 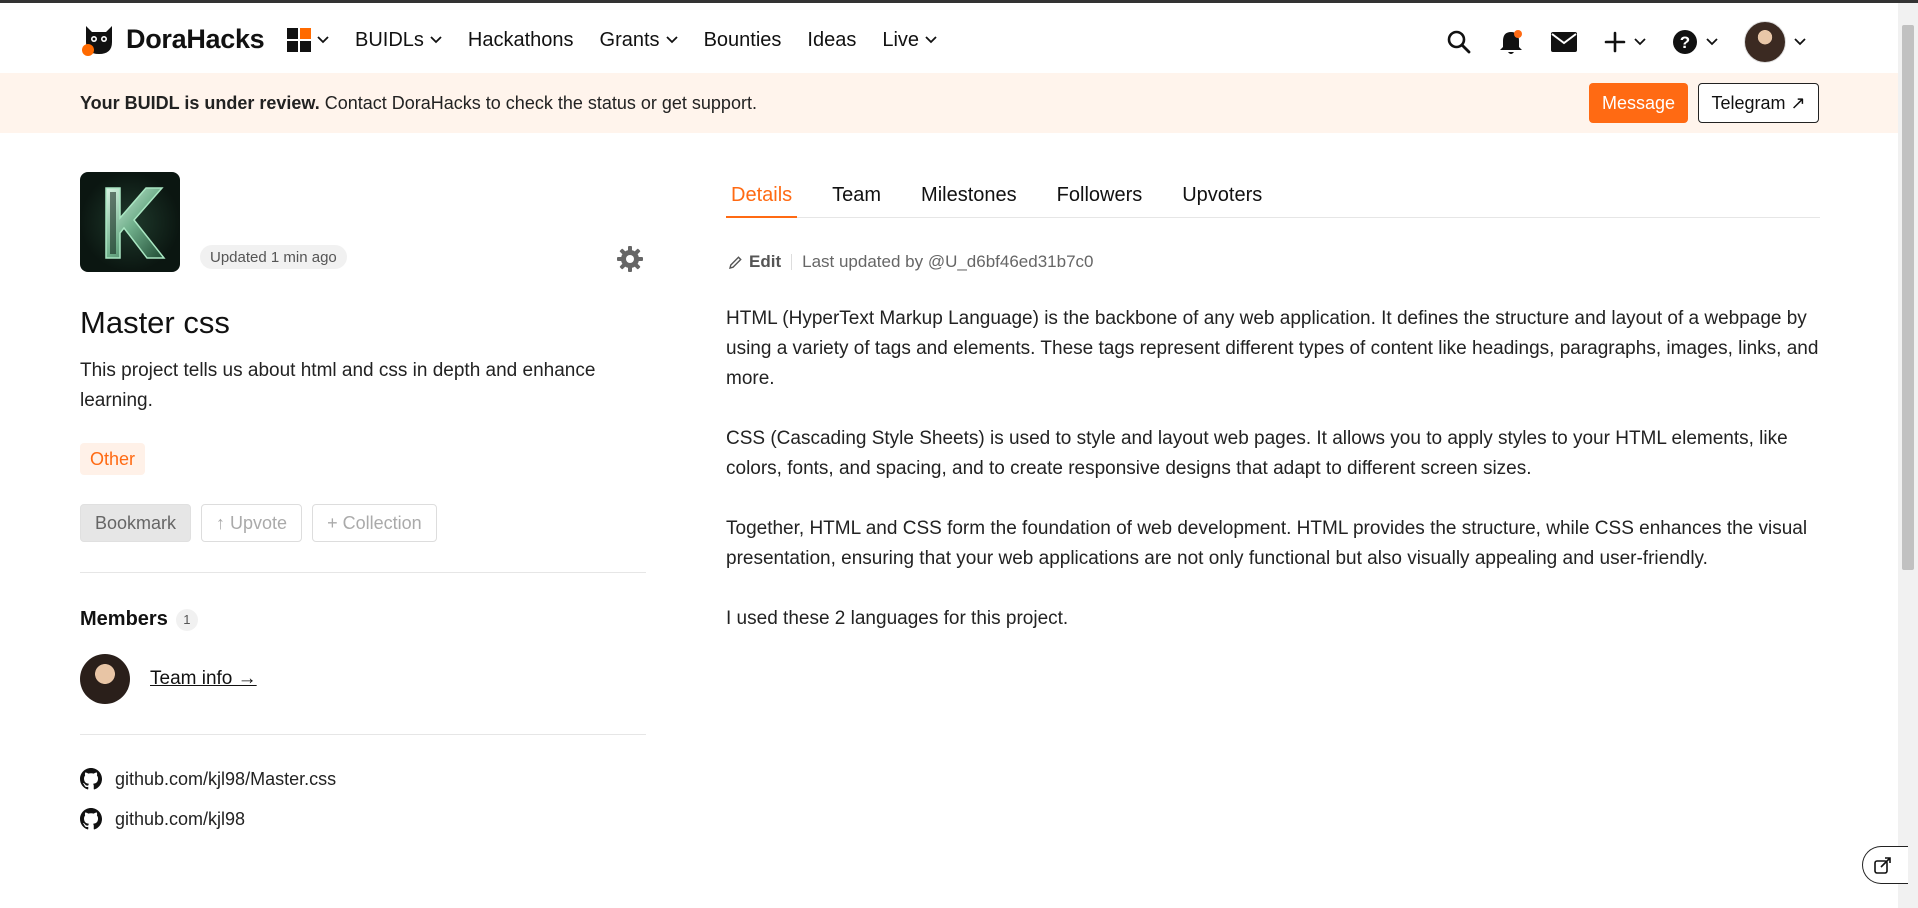 I want to click on help-menu-button: ?, so click(x=1695, y=42).